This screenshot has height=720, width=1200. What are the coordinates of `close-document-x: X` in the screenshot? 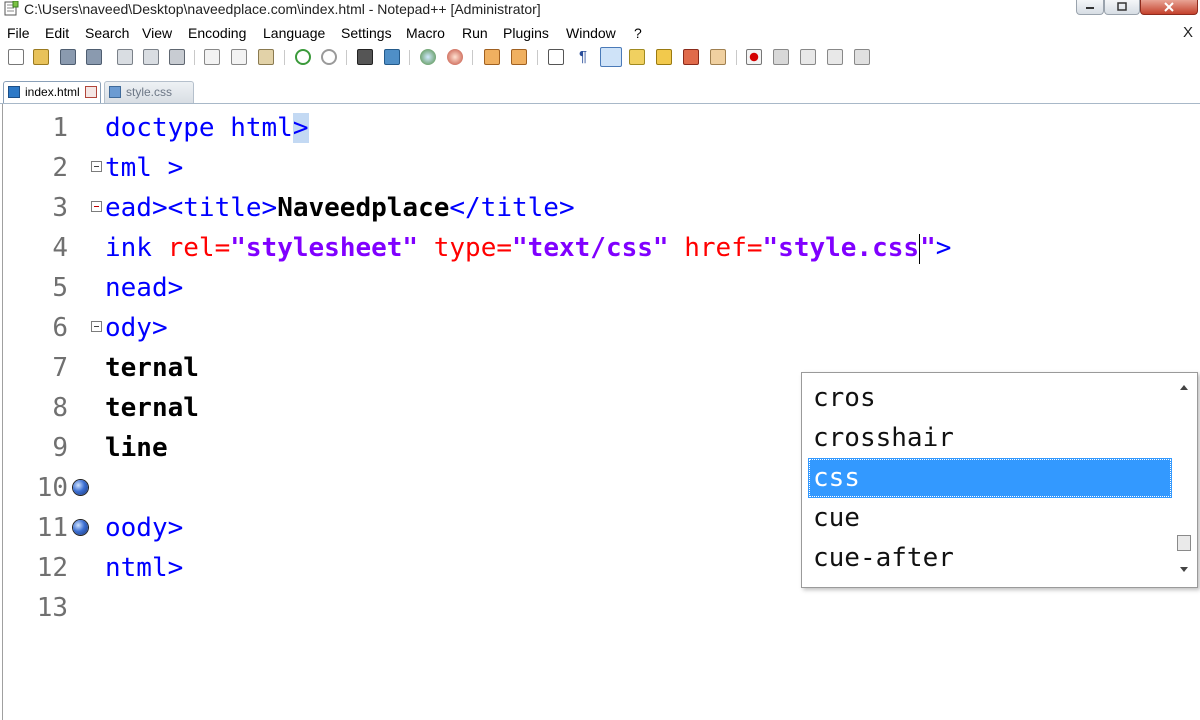 It's located at (1188, 33).